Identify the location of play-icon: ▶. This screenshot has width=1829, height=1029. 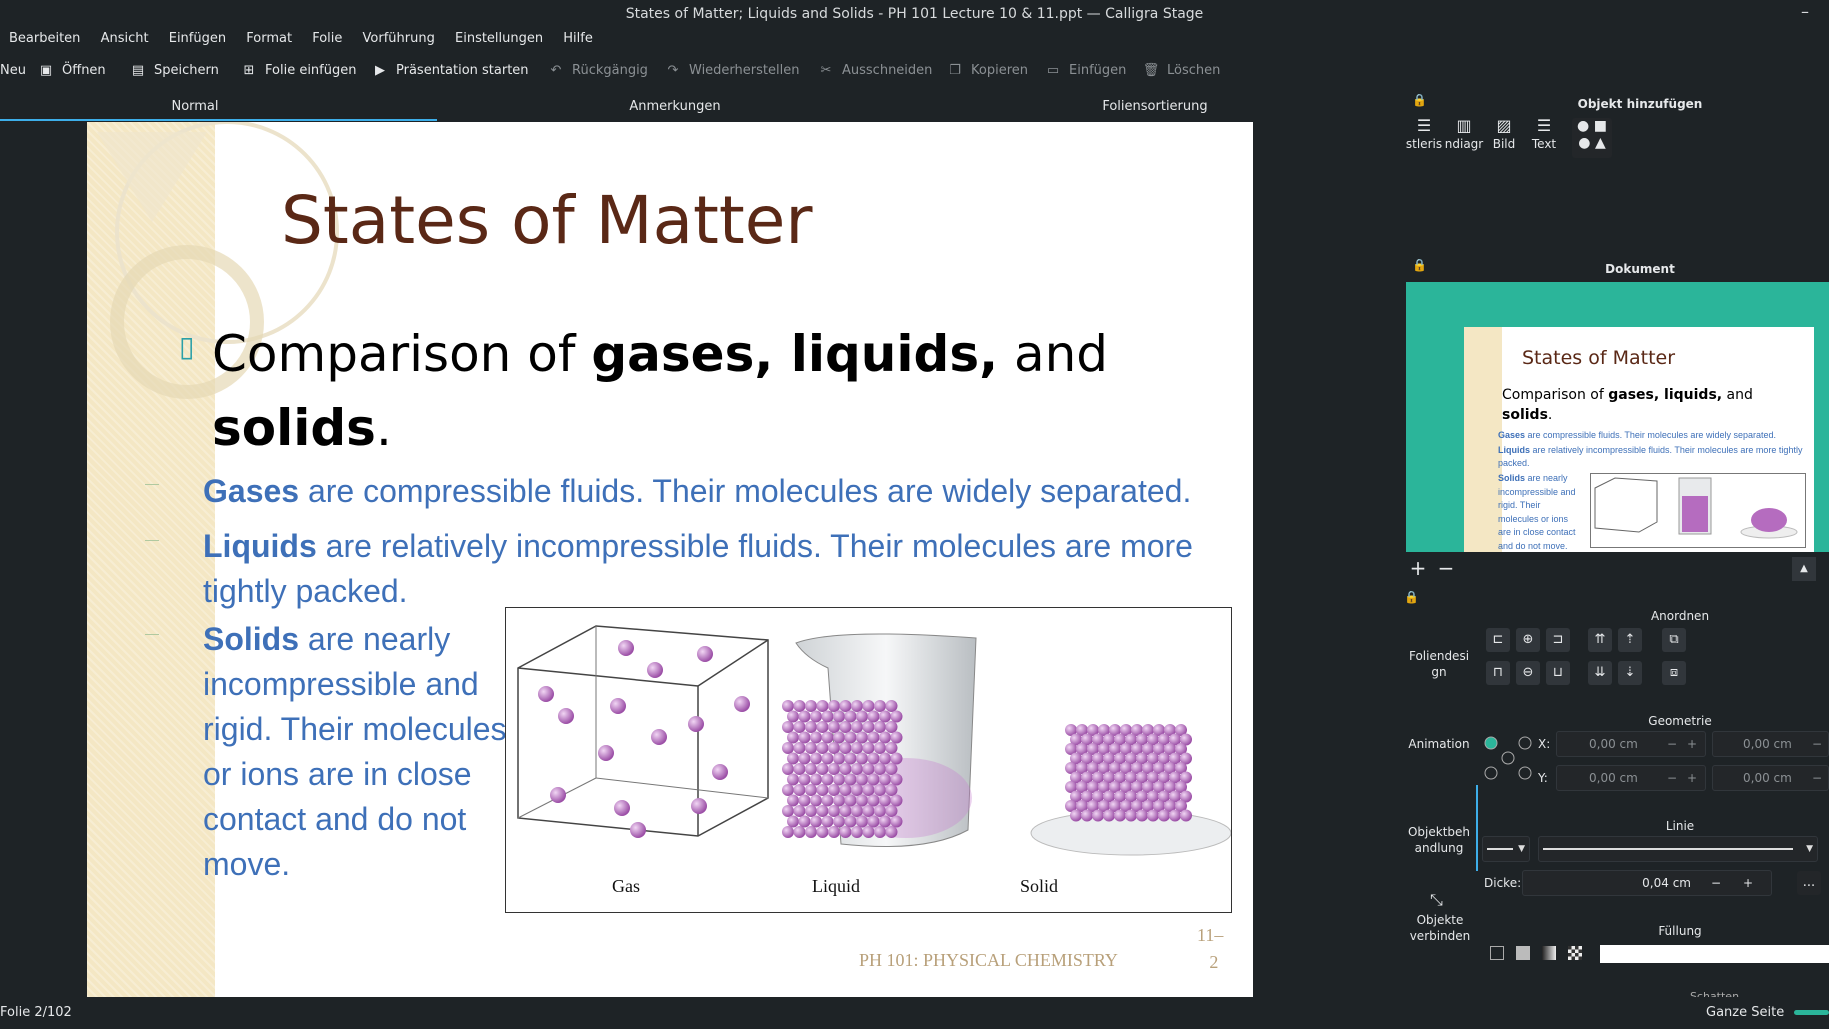
(380, 70).